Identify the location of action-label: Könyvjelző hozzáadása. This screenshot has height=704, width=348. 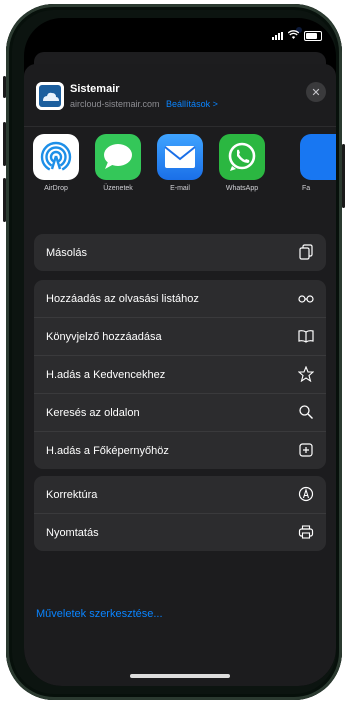
(104, 336).